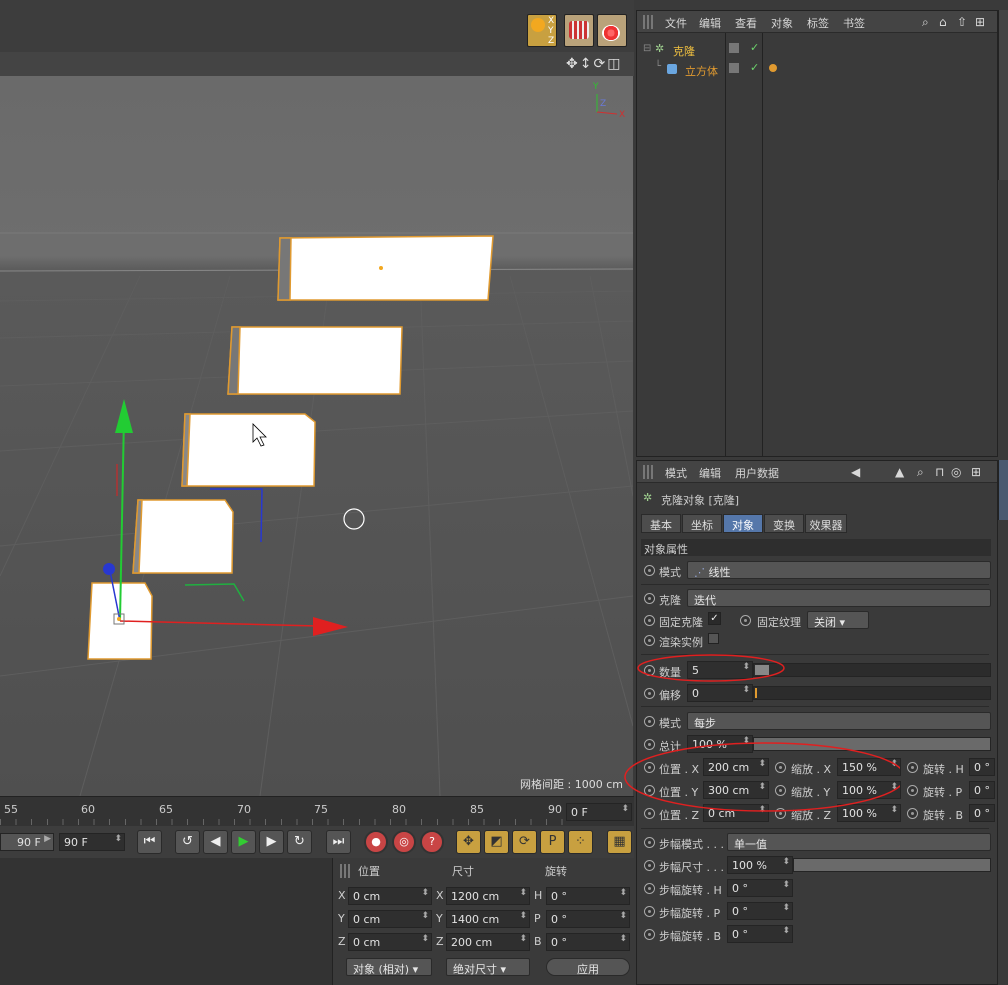 This screenshot has height=985, width=1008. What do you see at coordinates (580, 842) in the screenshot?
I see `point-key-icon: ⁘` at bounding box center [580, 842].